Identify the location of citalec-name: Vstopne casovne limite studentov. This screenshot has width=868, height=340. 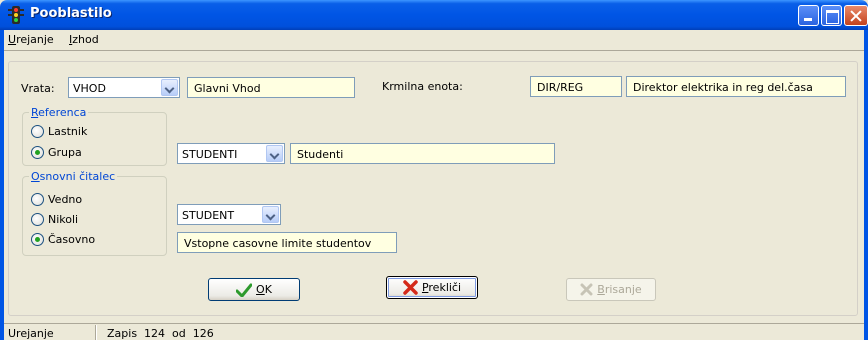
(278, 243).